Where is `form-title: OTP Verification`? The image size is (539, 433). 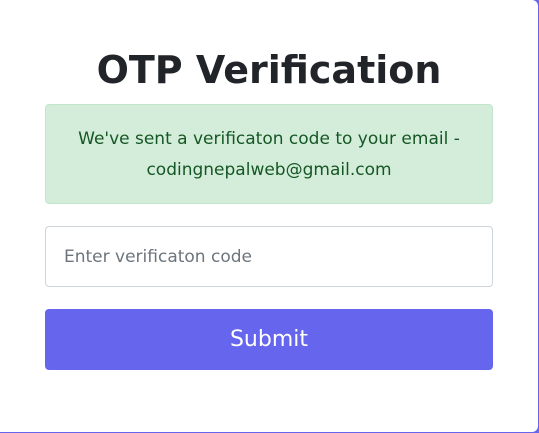 form-title: OTP Verification is located at coordinates (269, 70).